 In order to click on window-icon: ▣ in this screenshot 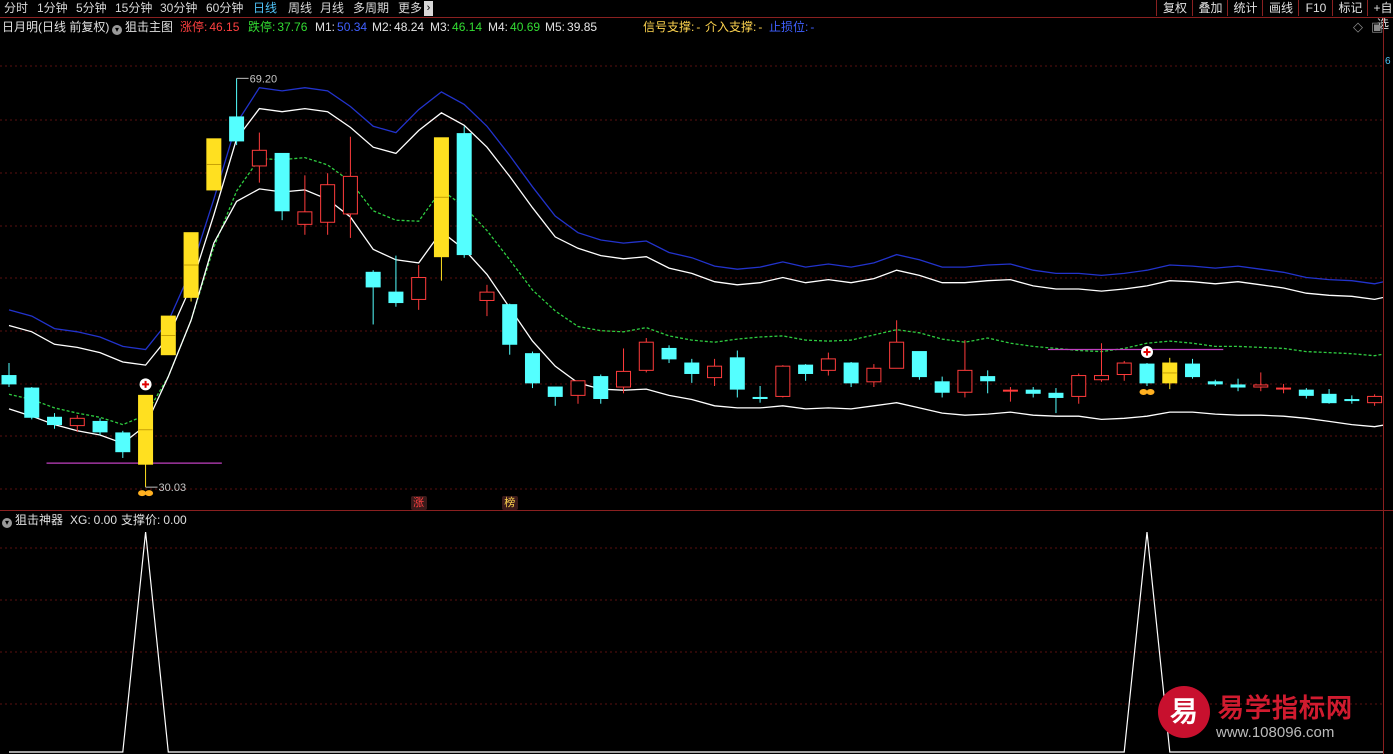, I will do `click(1377, 26)`.